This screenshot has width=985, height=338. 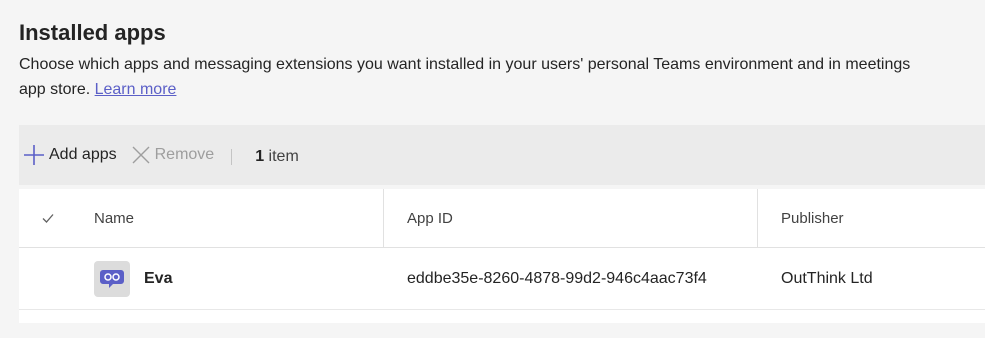 I want to click on add-apps-label: Add apps, so click(x=83, y=154).